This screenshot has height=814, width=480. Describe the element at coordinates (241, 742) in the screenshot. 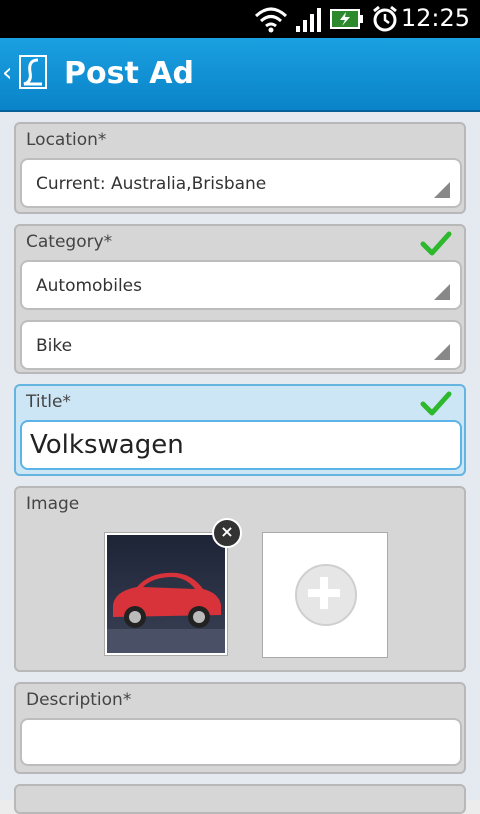

I see `description-input` at that location.